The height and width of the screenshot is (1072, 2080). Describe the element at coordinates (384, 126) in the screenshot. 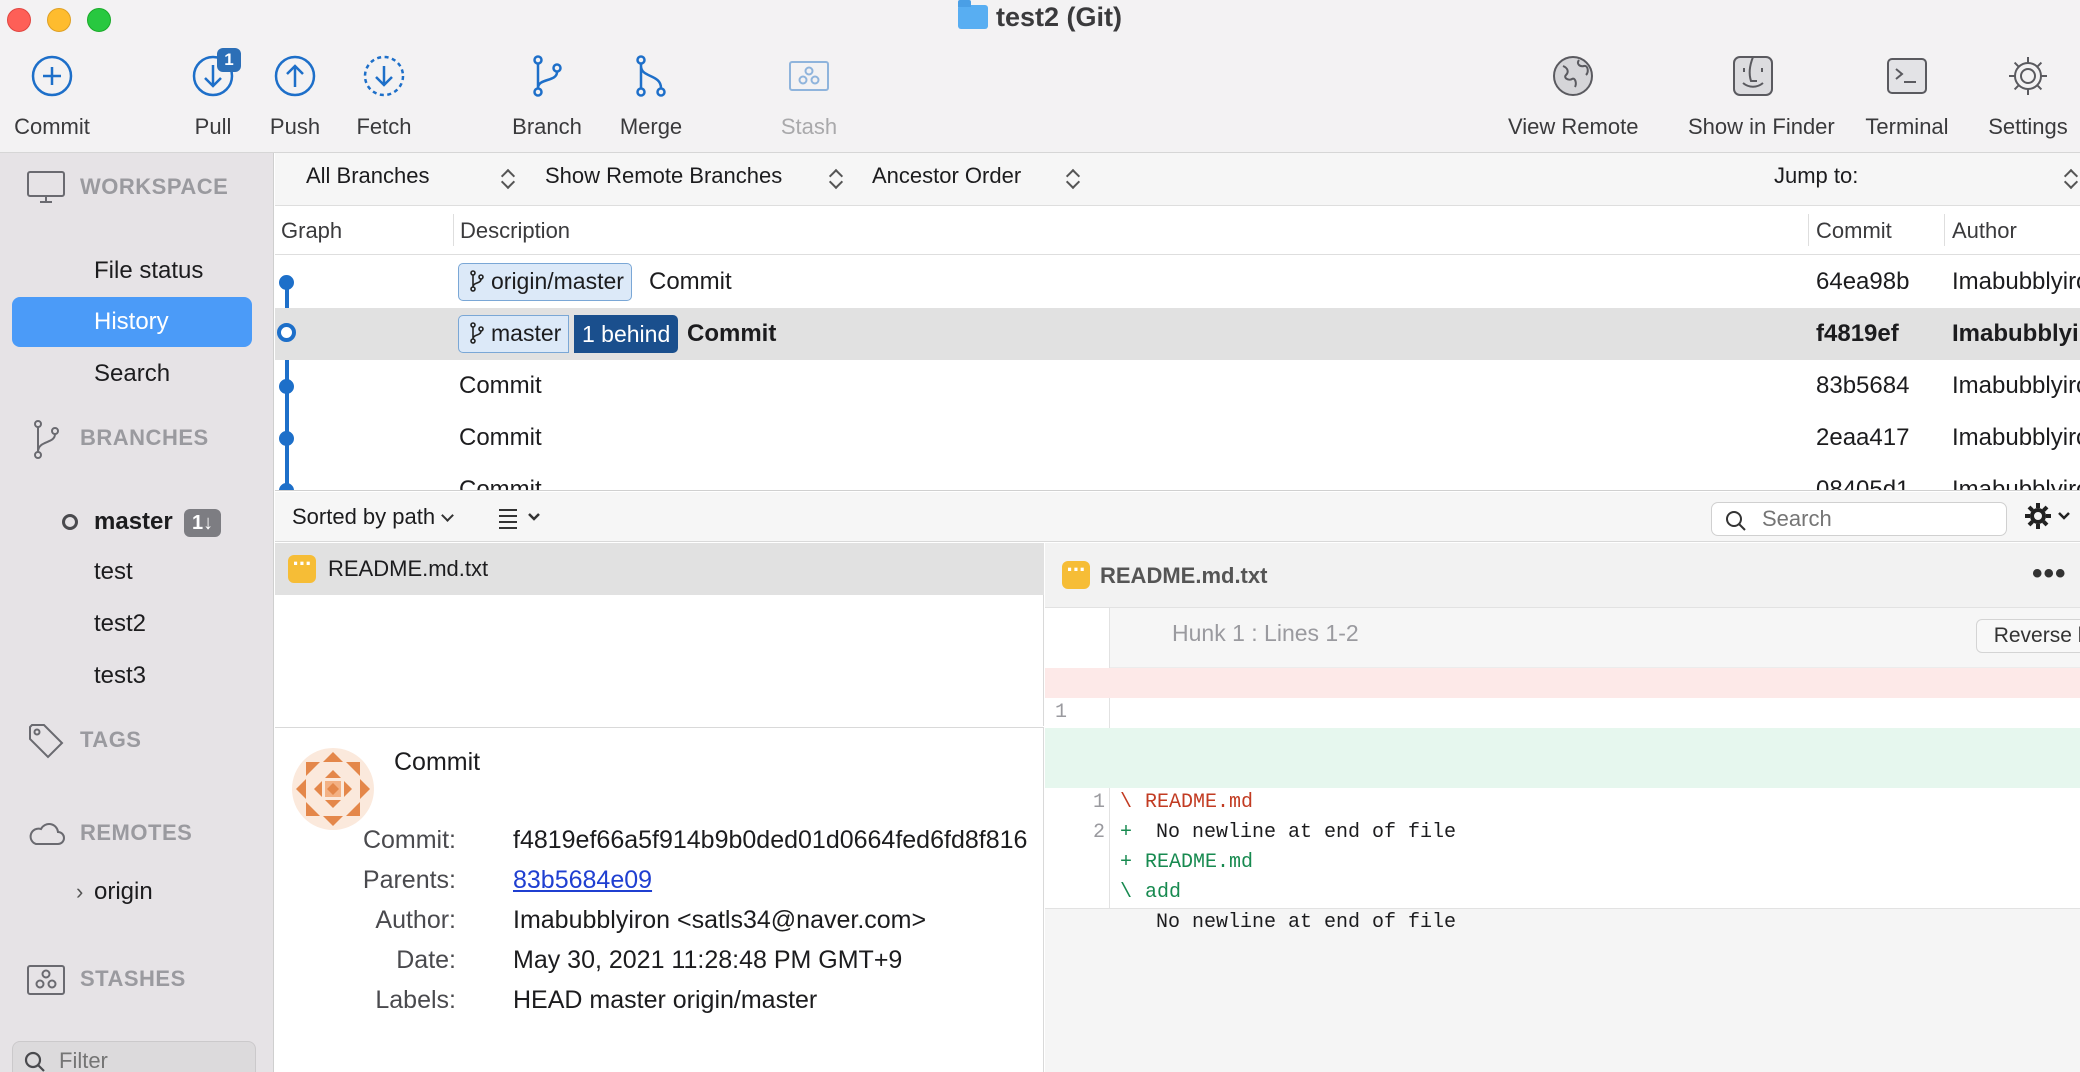

I see `fetch-label: Fetch` at that location.